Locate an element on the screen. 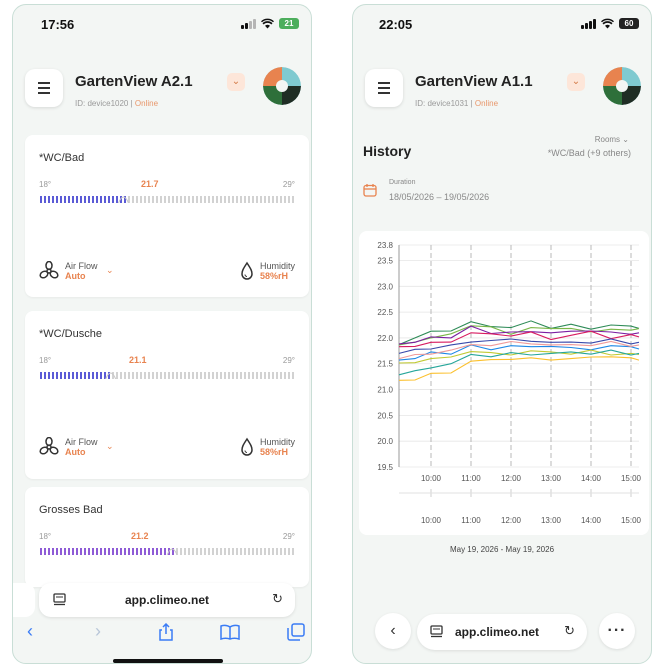  forward-icon: › is located at coordinates (98, 631).